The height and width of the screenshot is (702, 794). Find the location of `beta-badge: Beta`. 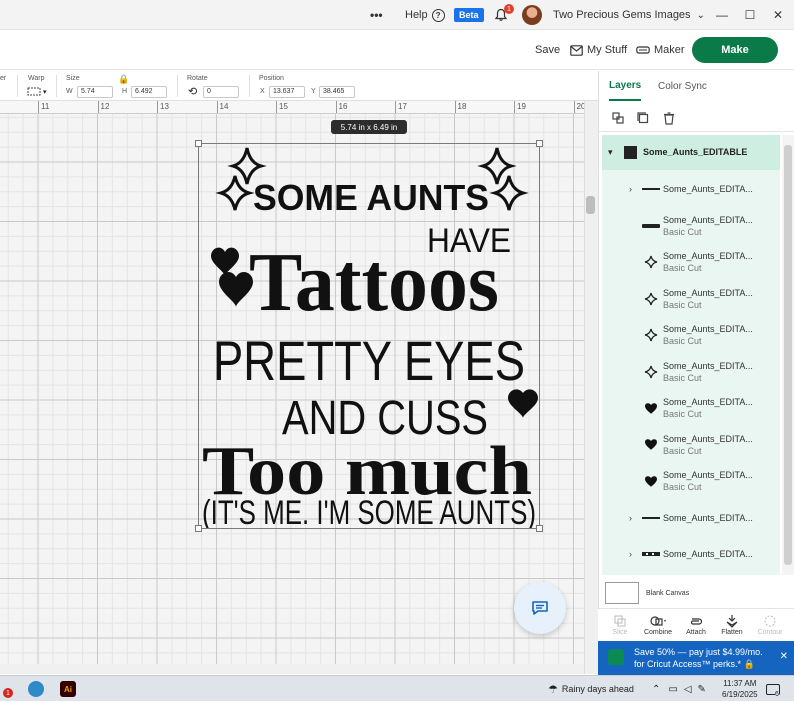

beta-badge: Beta is located at coordinates (469, 15).